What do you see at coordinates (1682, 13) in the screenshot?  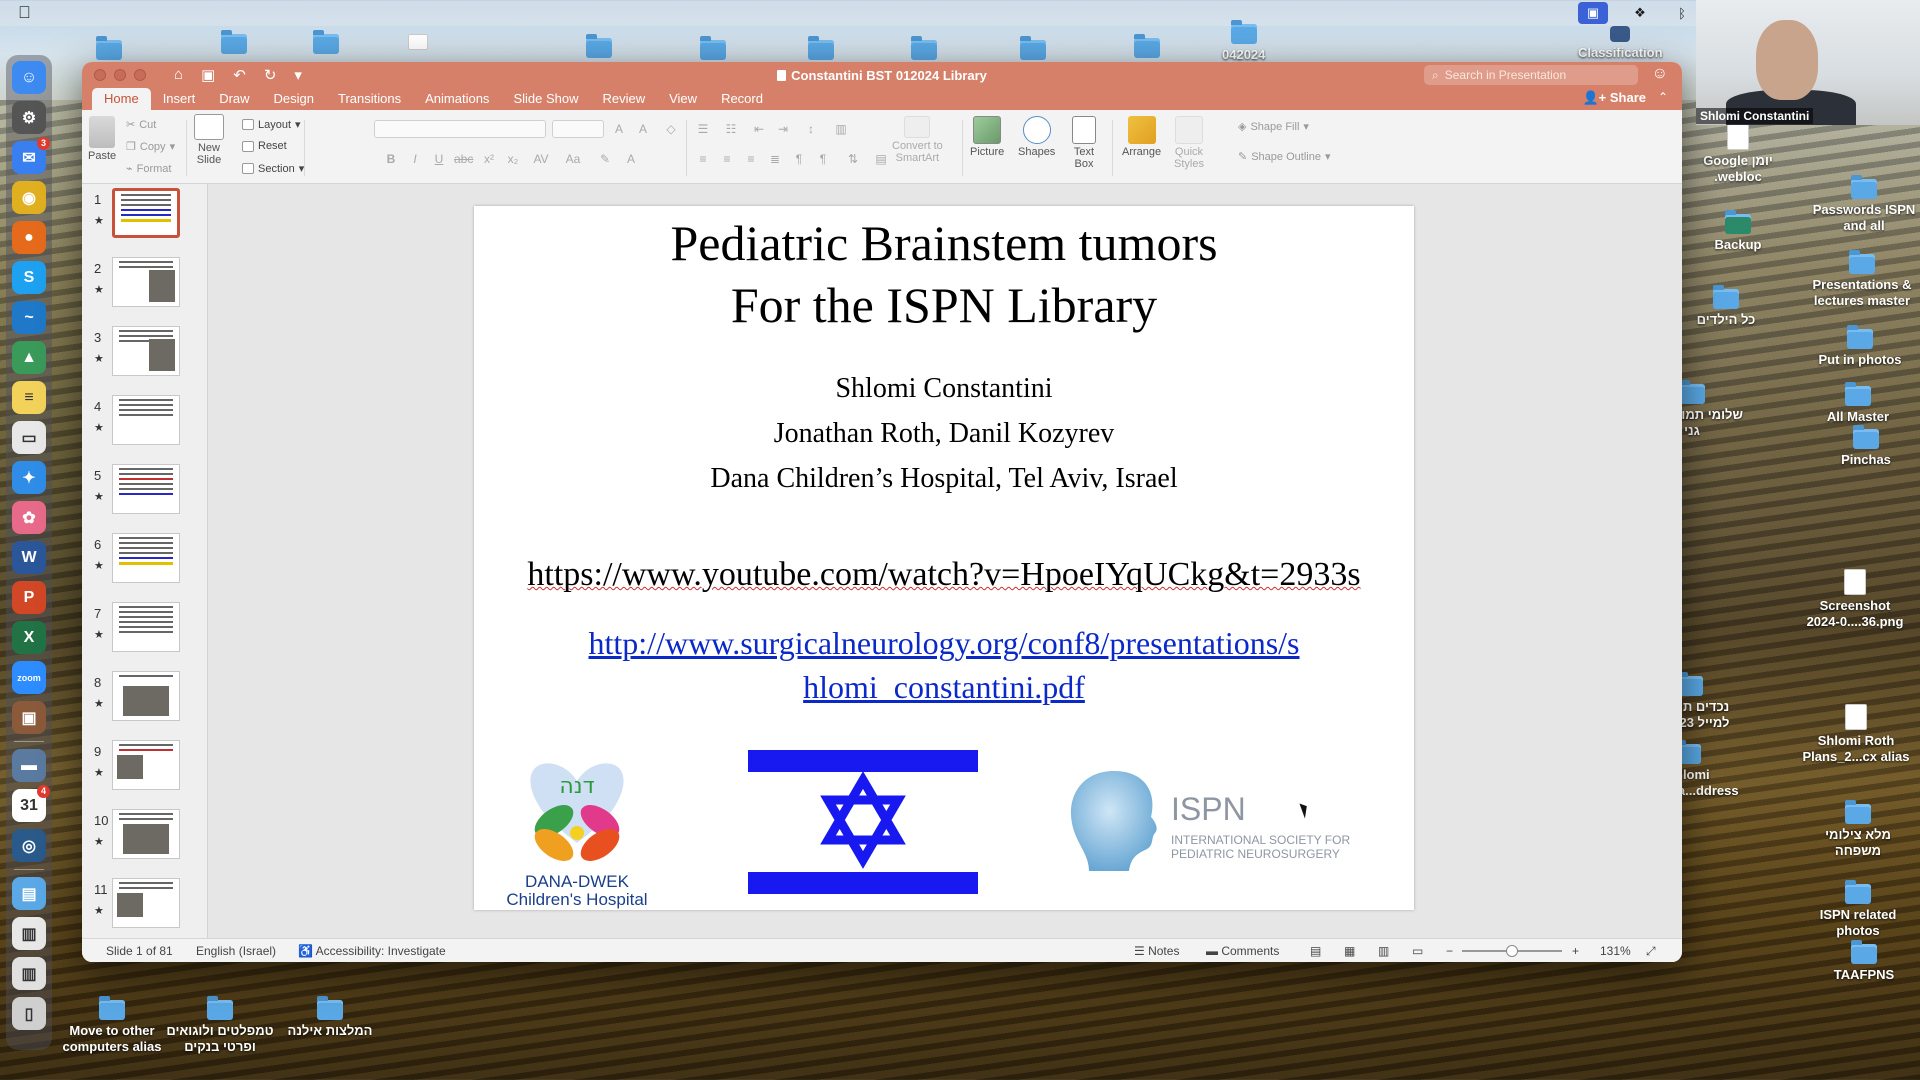 I see `bluetooth-icon: ᛒ` at bounding box center [1682, 13].